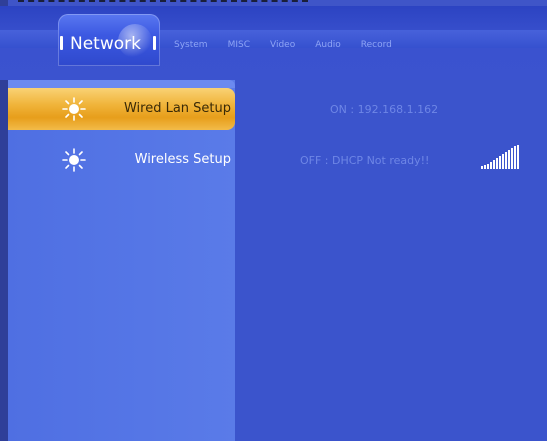 This screenshot has width=547, height=441. Describe the element at coordinates (328, 45) in the screenshot. I see `tab-audio: Audio` at that location.